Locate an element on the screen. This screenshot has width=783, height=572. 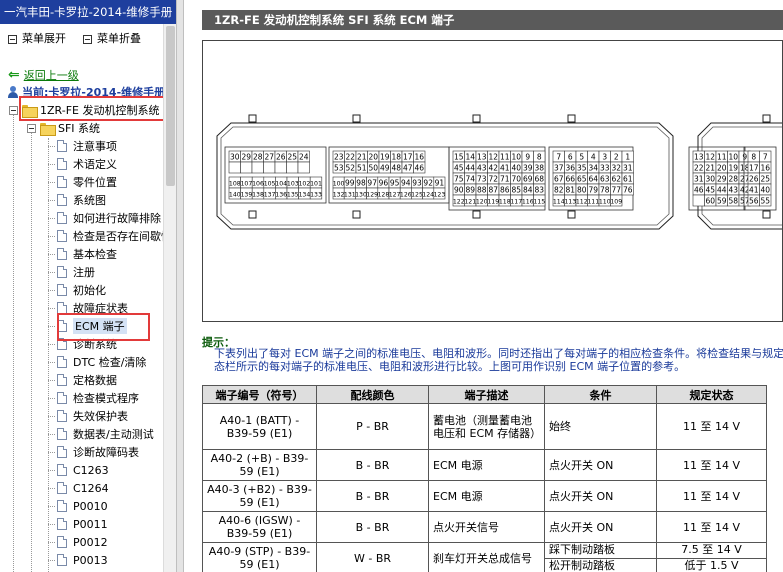
sidebar-item: 初始化 is located at coordinates (77, 290).